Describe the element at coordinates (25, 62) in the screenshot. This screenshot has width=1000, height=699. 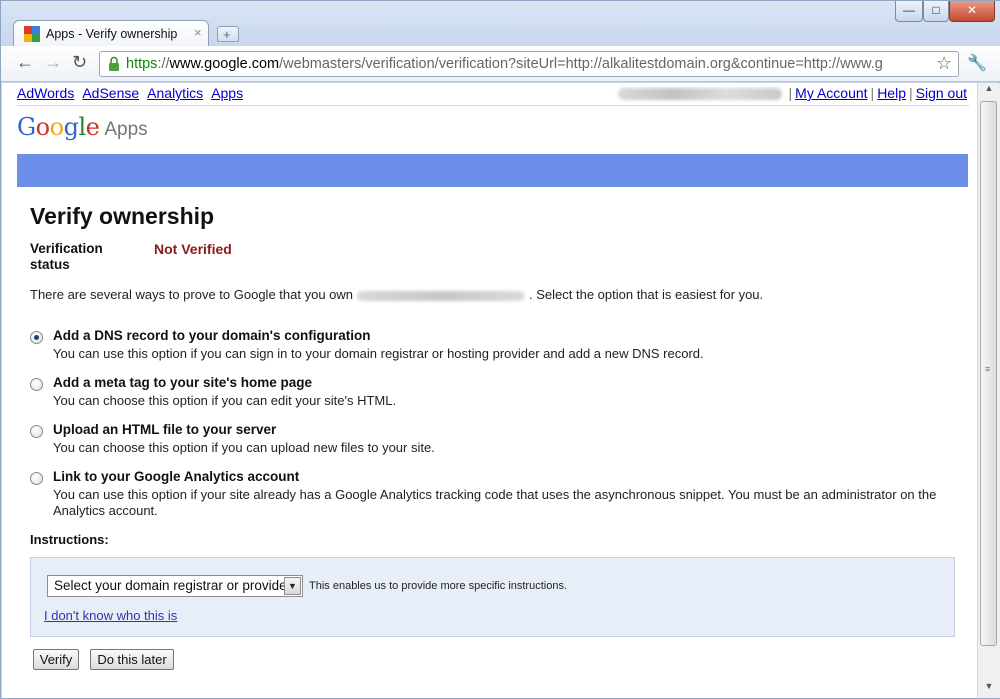
I see `back-arrow-icon: ←` at that location.